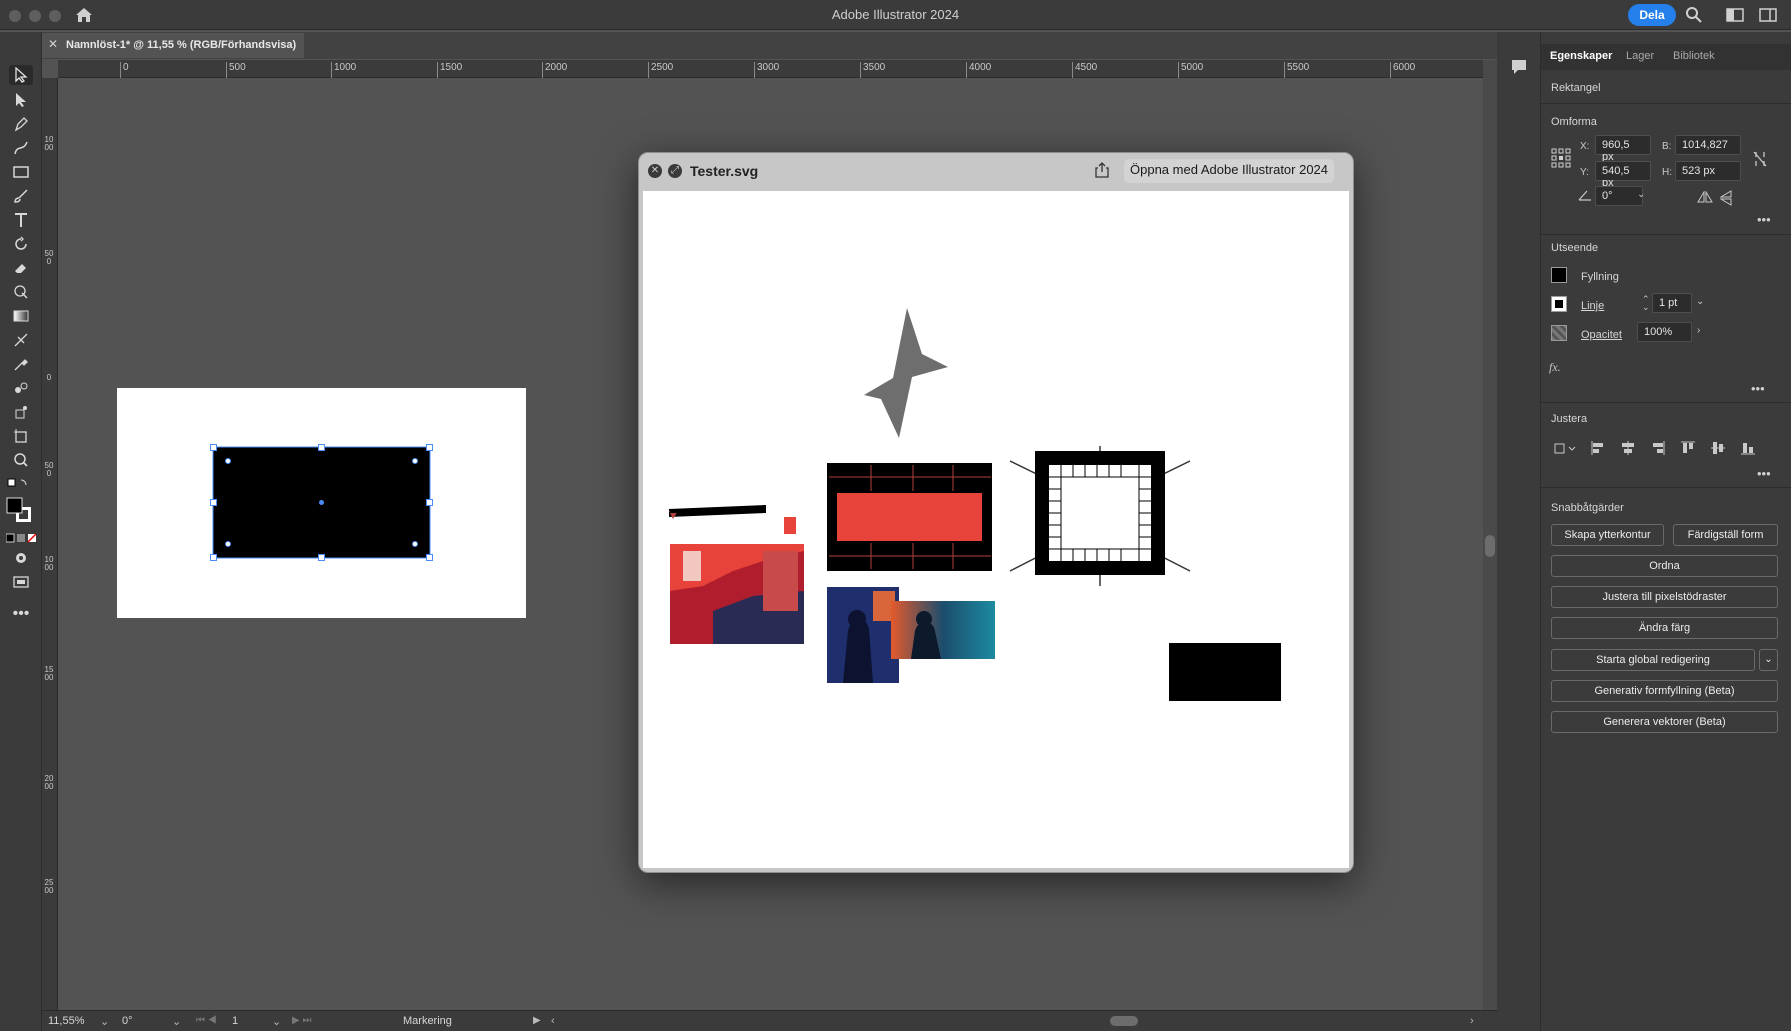 This screenshot has width=1791, height=1031. What do you see at coordinates (21, 148) in the screenshot?
I see `curvature-tool-icon` at bounding box center [21, 148].